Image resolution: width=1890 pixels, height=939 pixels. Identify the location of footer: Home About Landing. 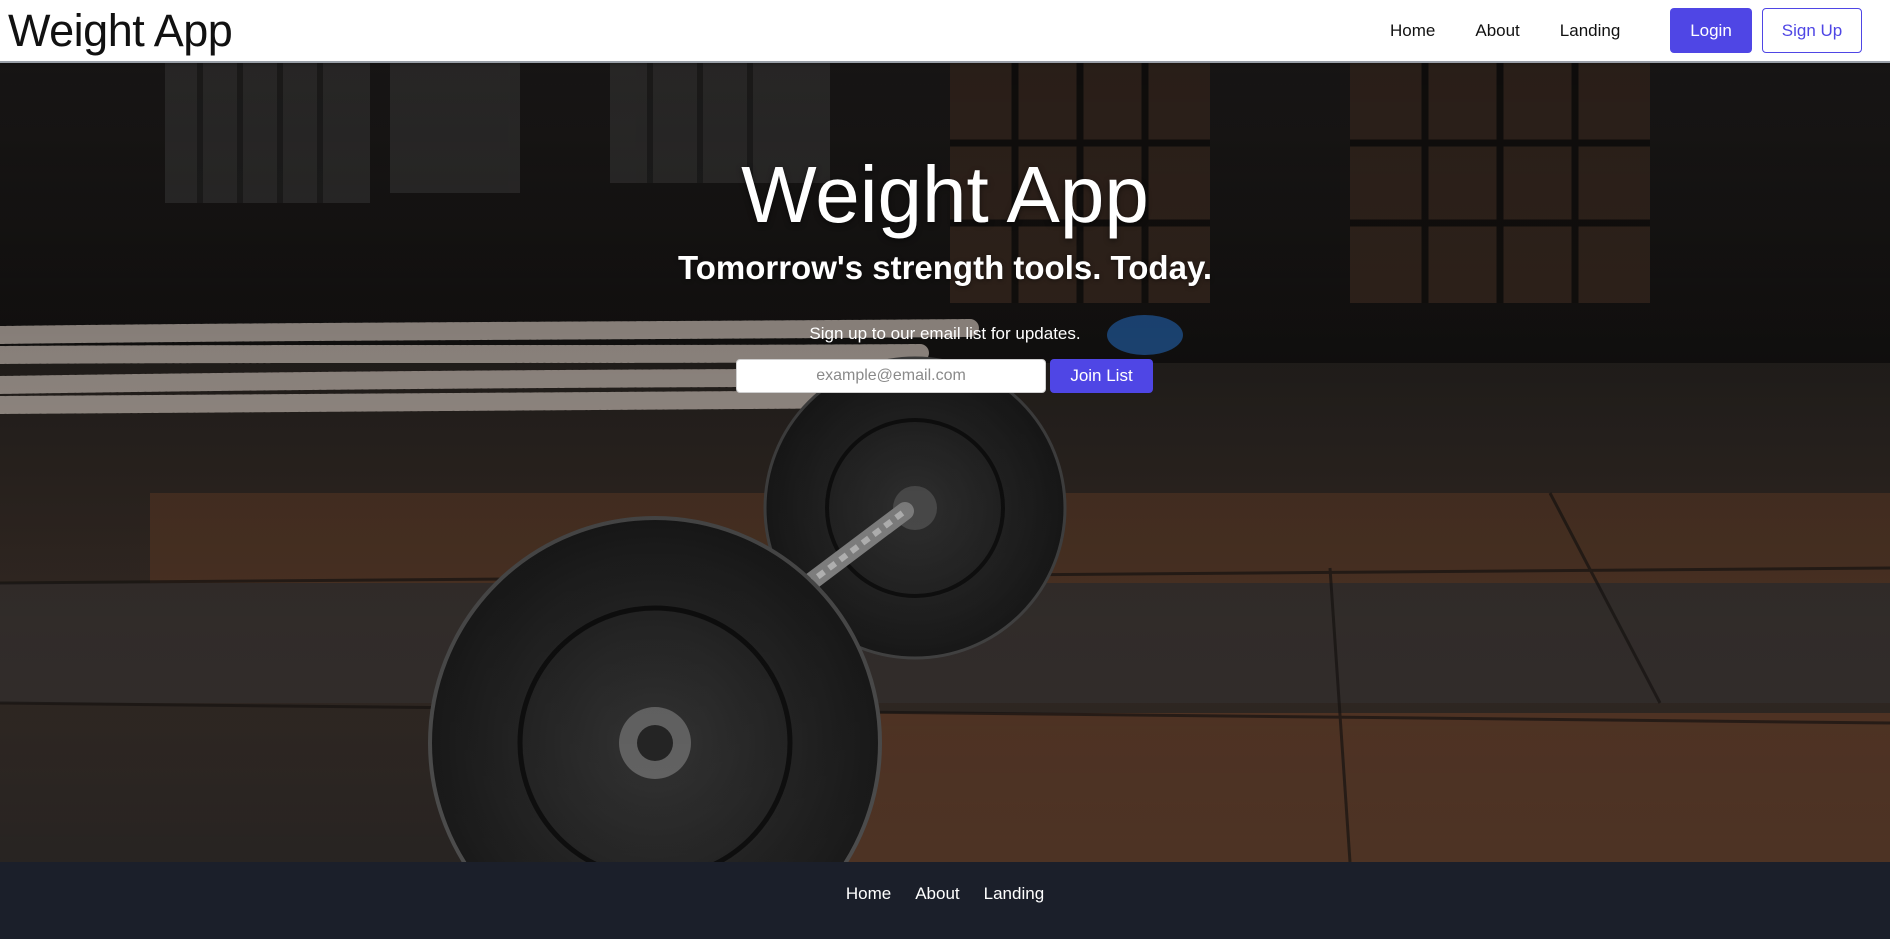
(945, 900).